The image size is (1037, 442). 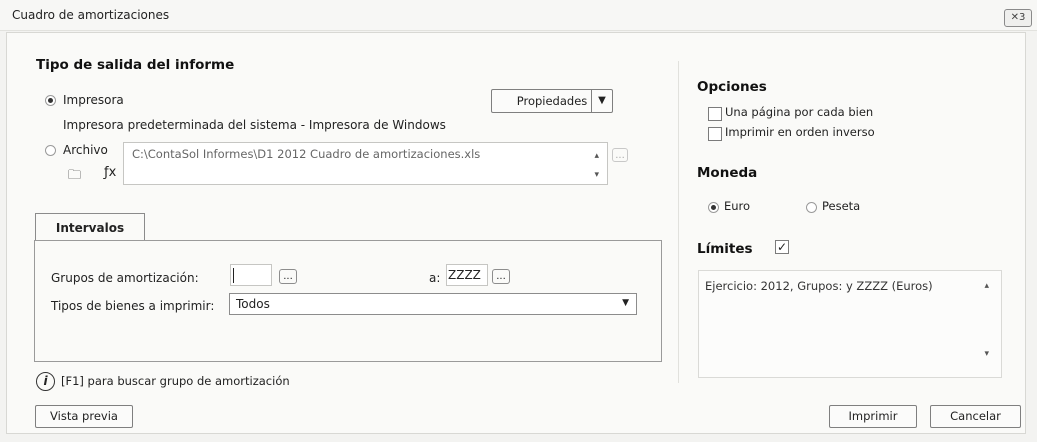 I want to click on one-page-label: Una página por cada bien, so click(x=799, y=112).